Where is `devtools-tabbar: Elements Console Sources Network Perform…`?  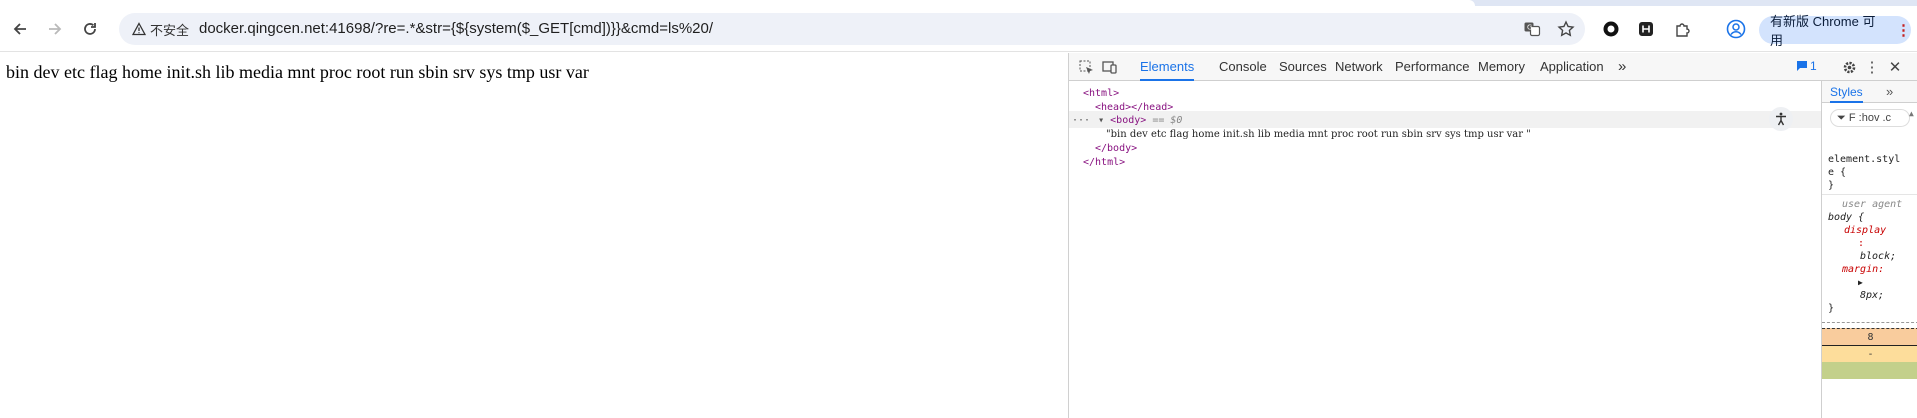
devtools-tabbar: Elements Console Sources Network Perform… is located at coordinates (1493, 67).